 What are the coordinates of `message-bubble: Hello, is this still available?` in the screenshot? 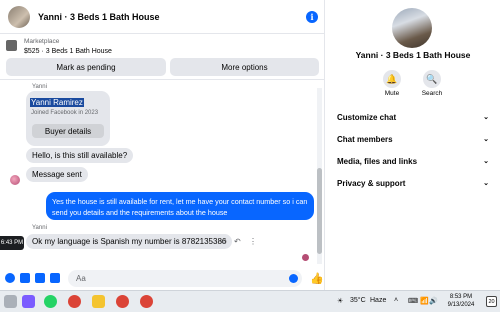 It's located at (80, 155).